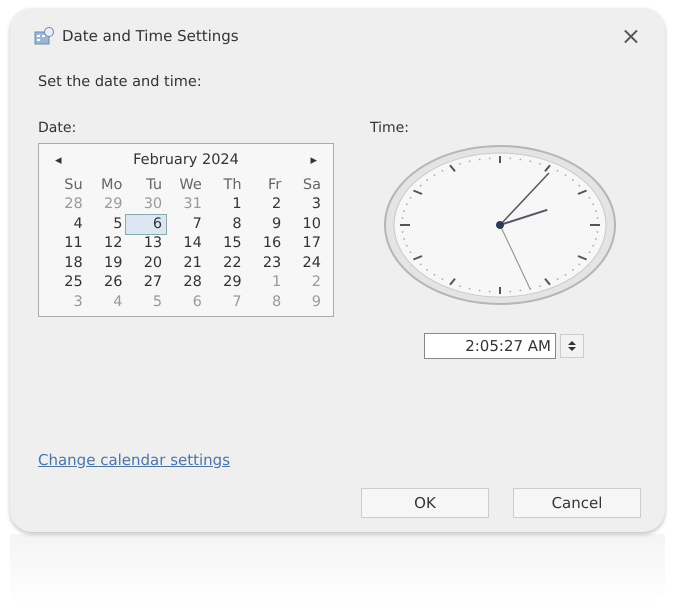 The width and height of the screenshot is (678, 611). I want to click on weekday-header: Su, so click(73, 185).